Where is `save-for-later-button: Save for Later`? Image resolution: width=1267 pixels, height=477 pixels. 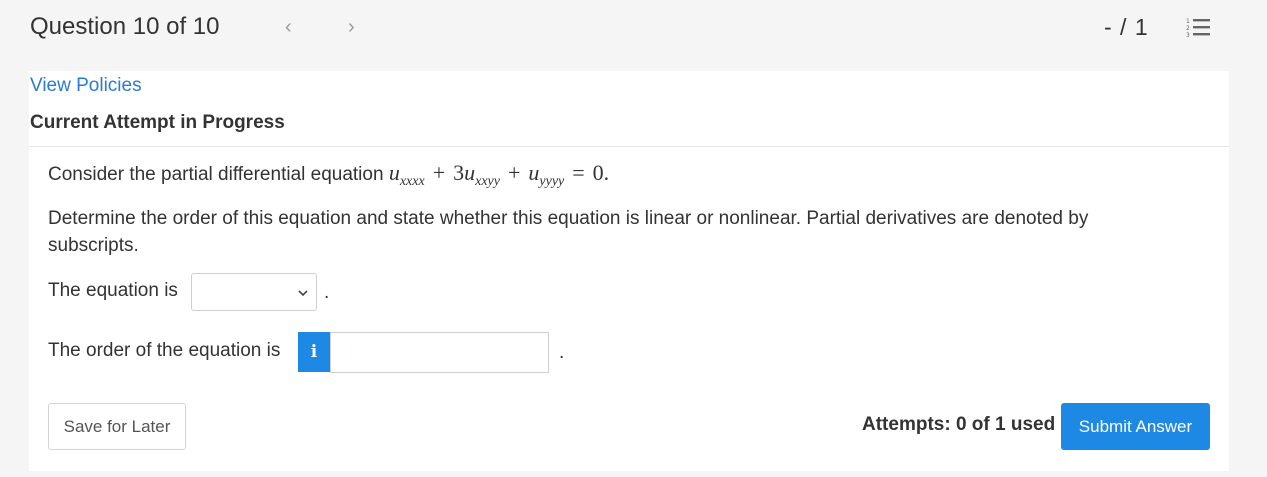 save-for-later-button: Save for Later is located at coordinates (117, 426).